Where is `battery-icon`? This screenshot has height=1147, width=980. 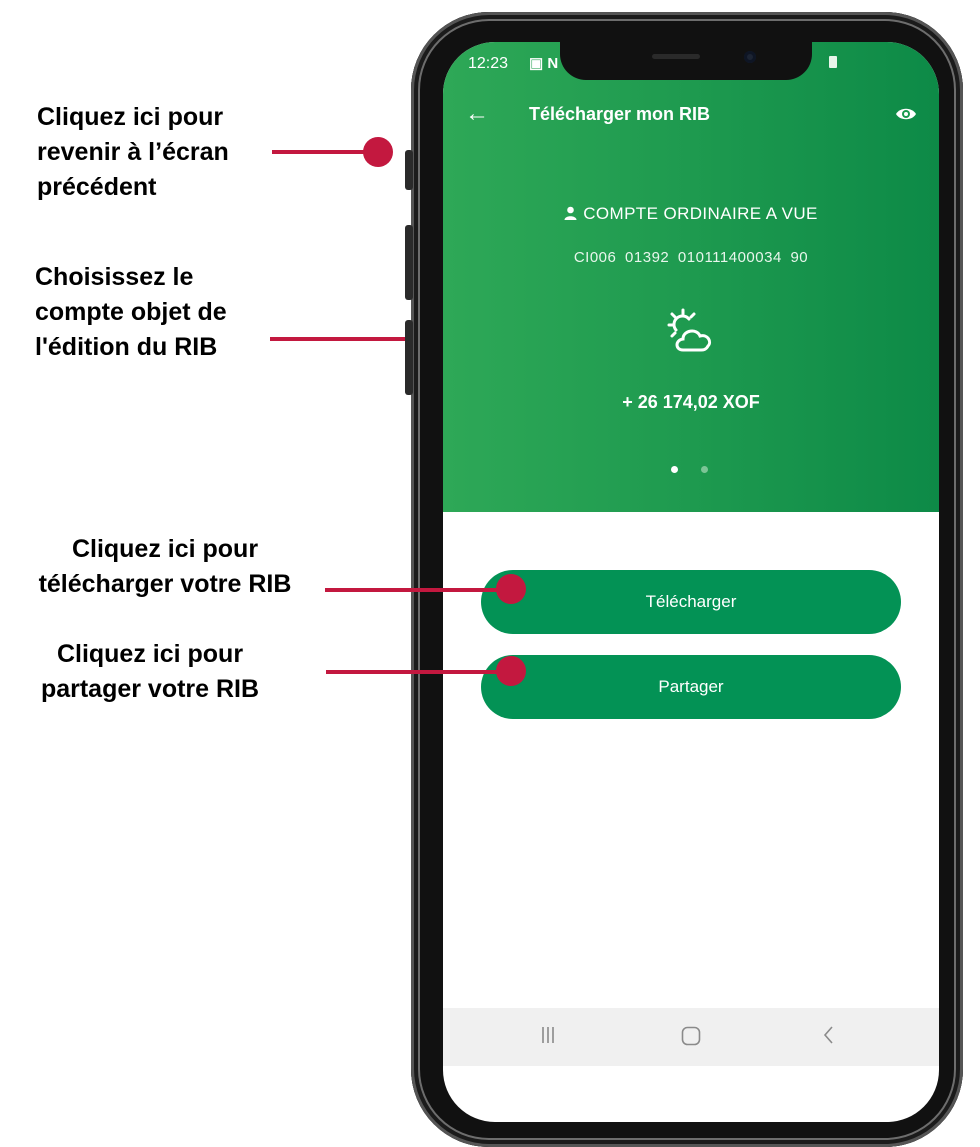 battery-icon is located at coordinates (833, 62).